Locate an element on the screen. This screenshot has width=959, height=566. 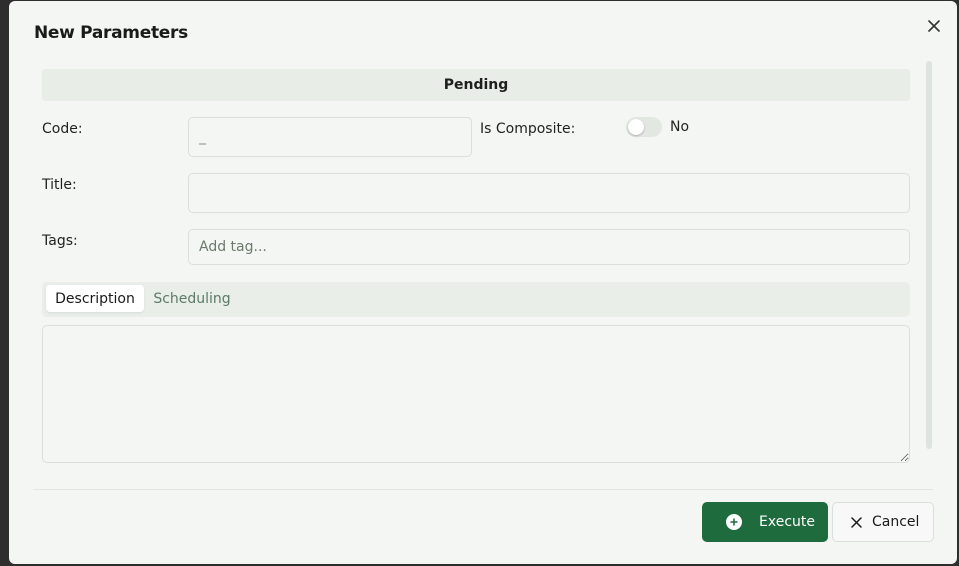
dialog-title: New Parameters is located at coordinates (111, 33).